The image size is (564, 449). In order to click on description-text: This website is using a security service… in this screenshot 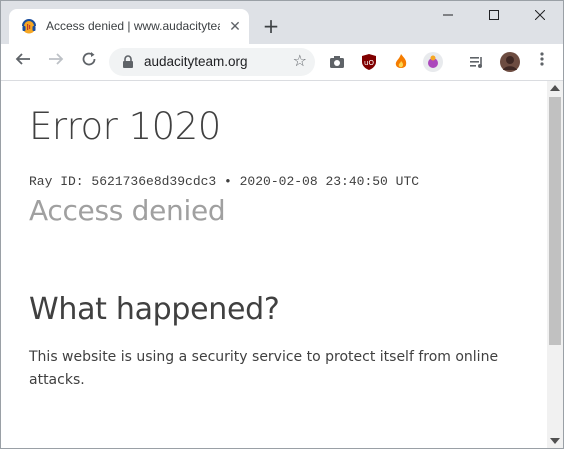, I will do `click(264, 368)`.